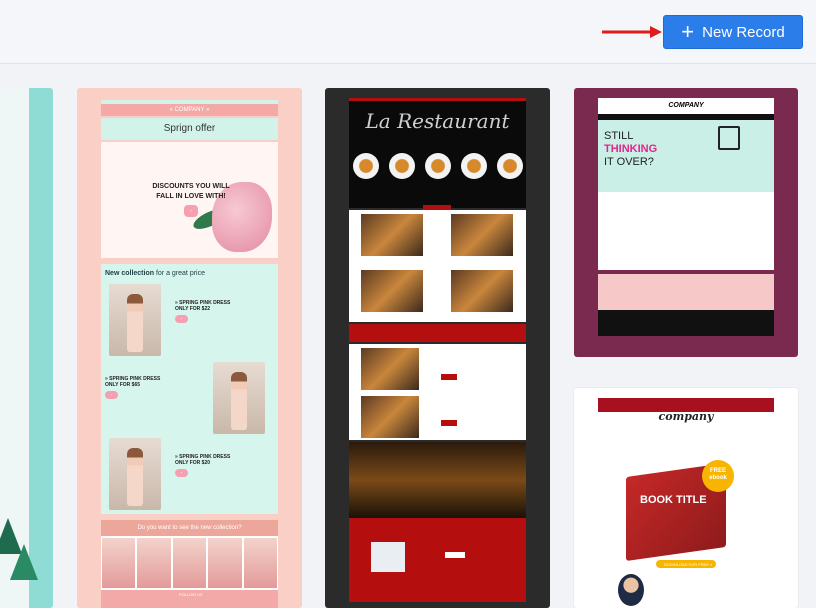 This screenshot has height=608, width=816. I want to click on cart-hero: STILL THINKING IT OVER?, so click(686, 156).